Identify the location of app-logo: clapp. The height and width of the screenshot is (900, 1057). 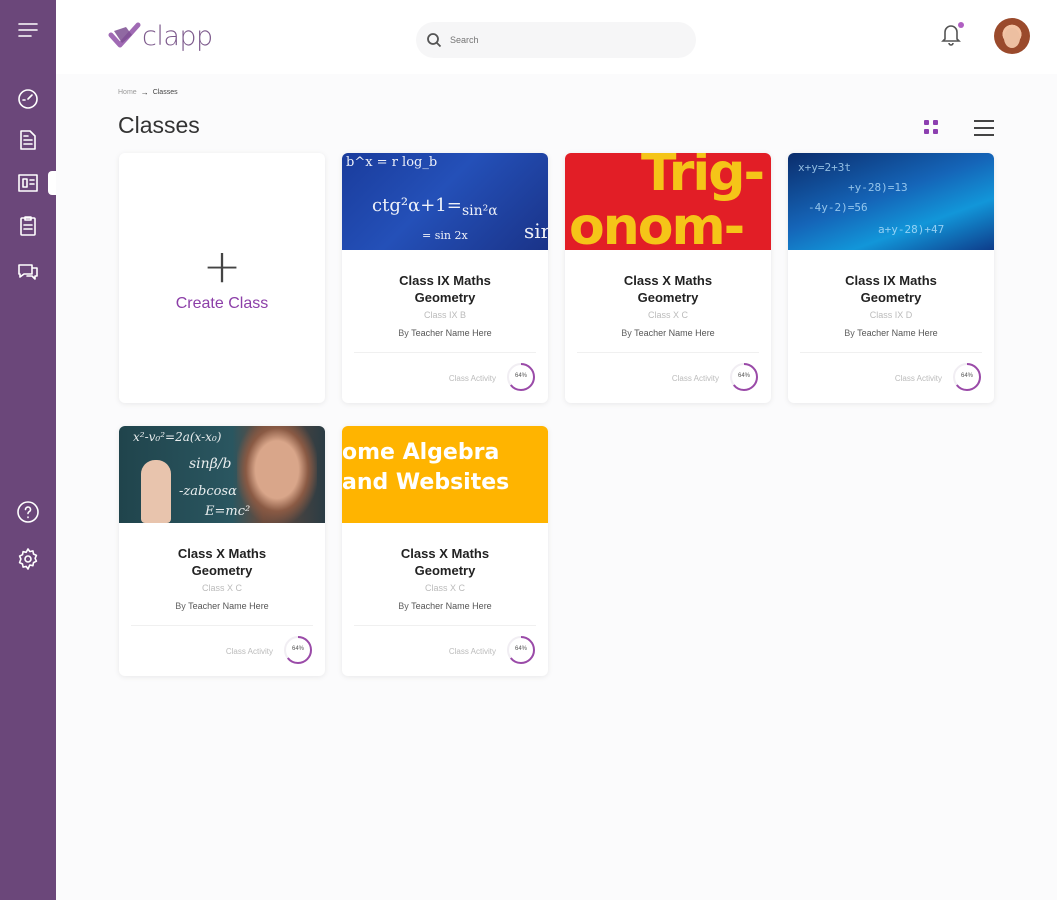
(160, 36).